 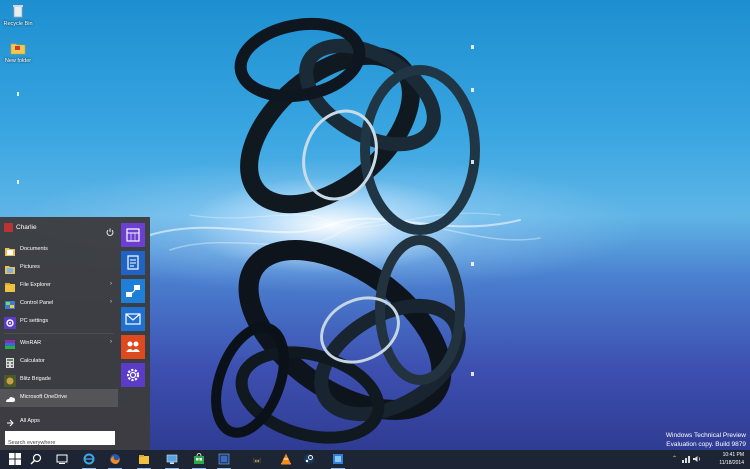 I want to click on onedrive-icon, so click(x=10, y=398).